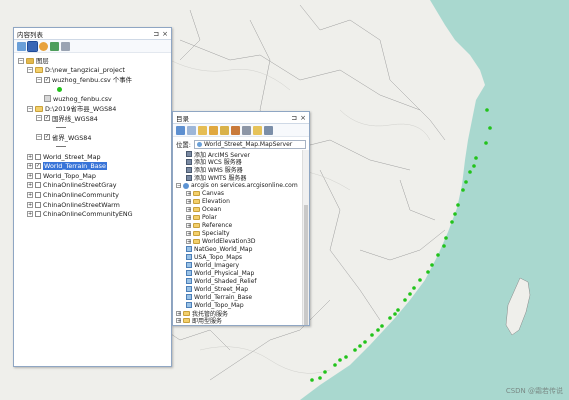 The height and width of the screenshot is (400, 569). What do you see at coordinates (191, 130) in the screenshot?
I see `forward-icon` at bounding box center [191, 130].